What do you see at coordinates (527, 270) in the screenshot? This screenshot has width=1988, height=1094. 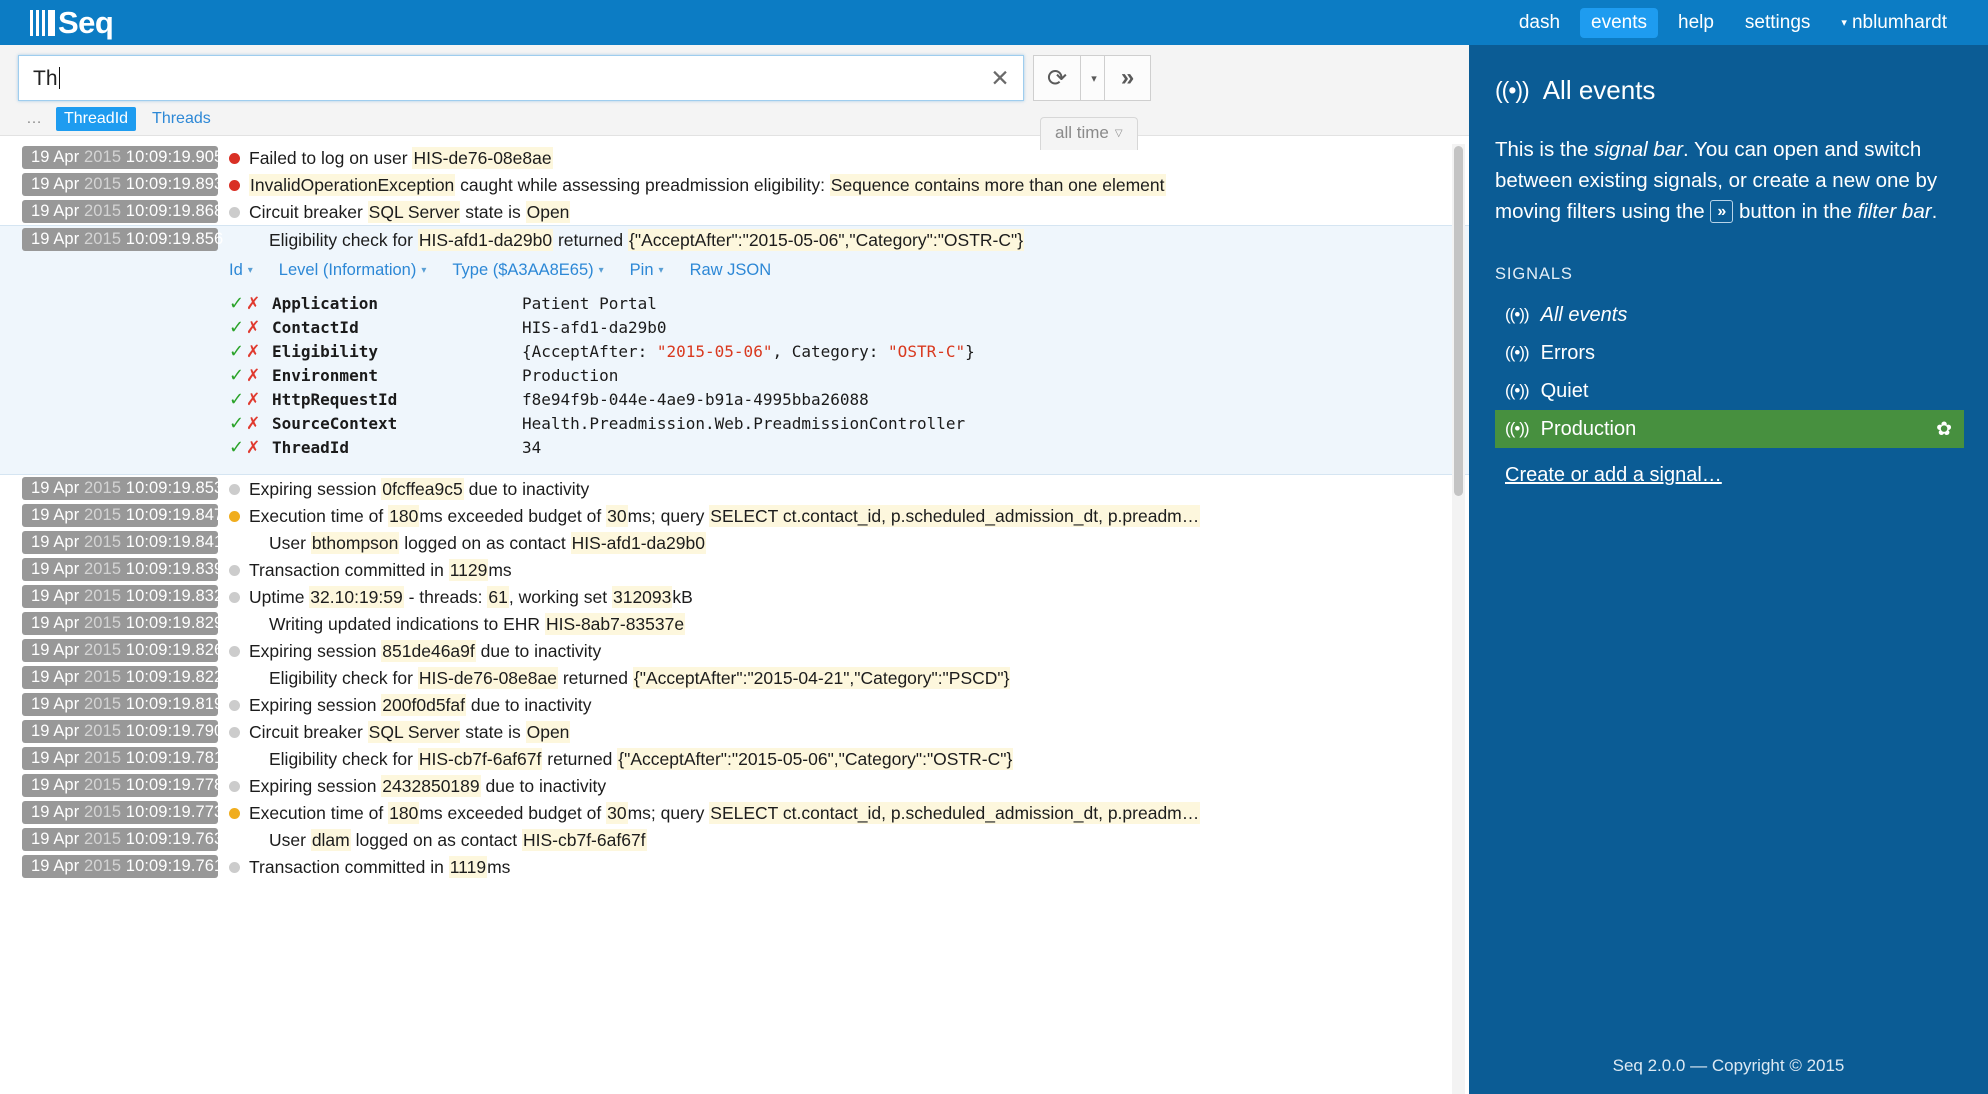 I see `detail-action-type-a3aa8e65: Type ($A3AA8E65) ▾` at bounding box center [527, 270].